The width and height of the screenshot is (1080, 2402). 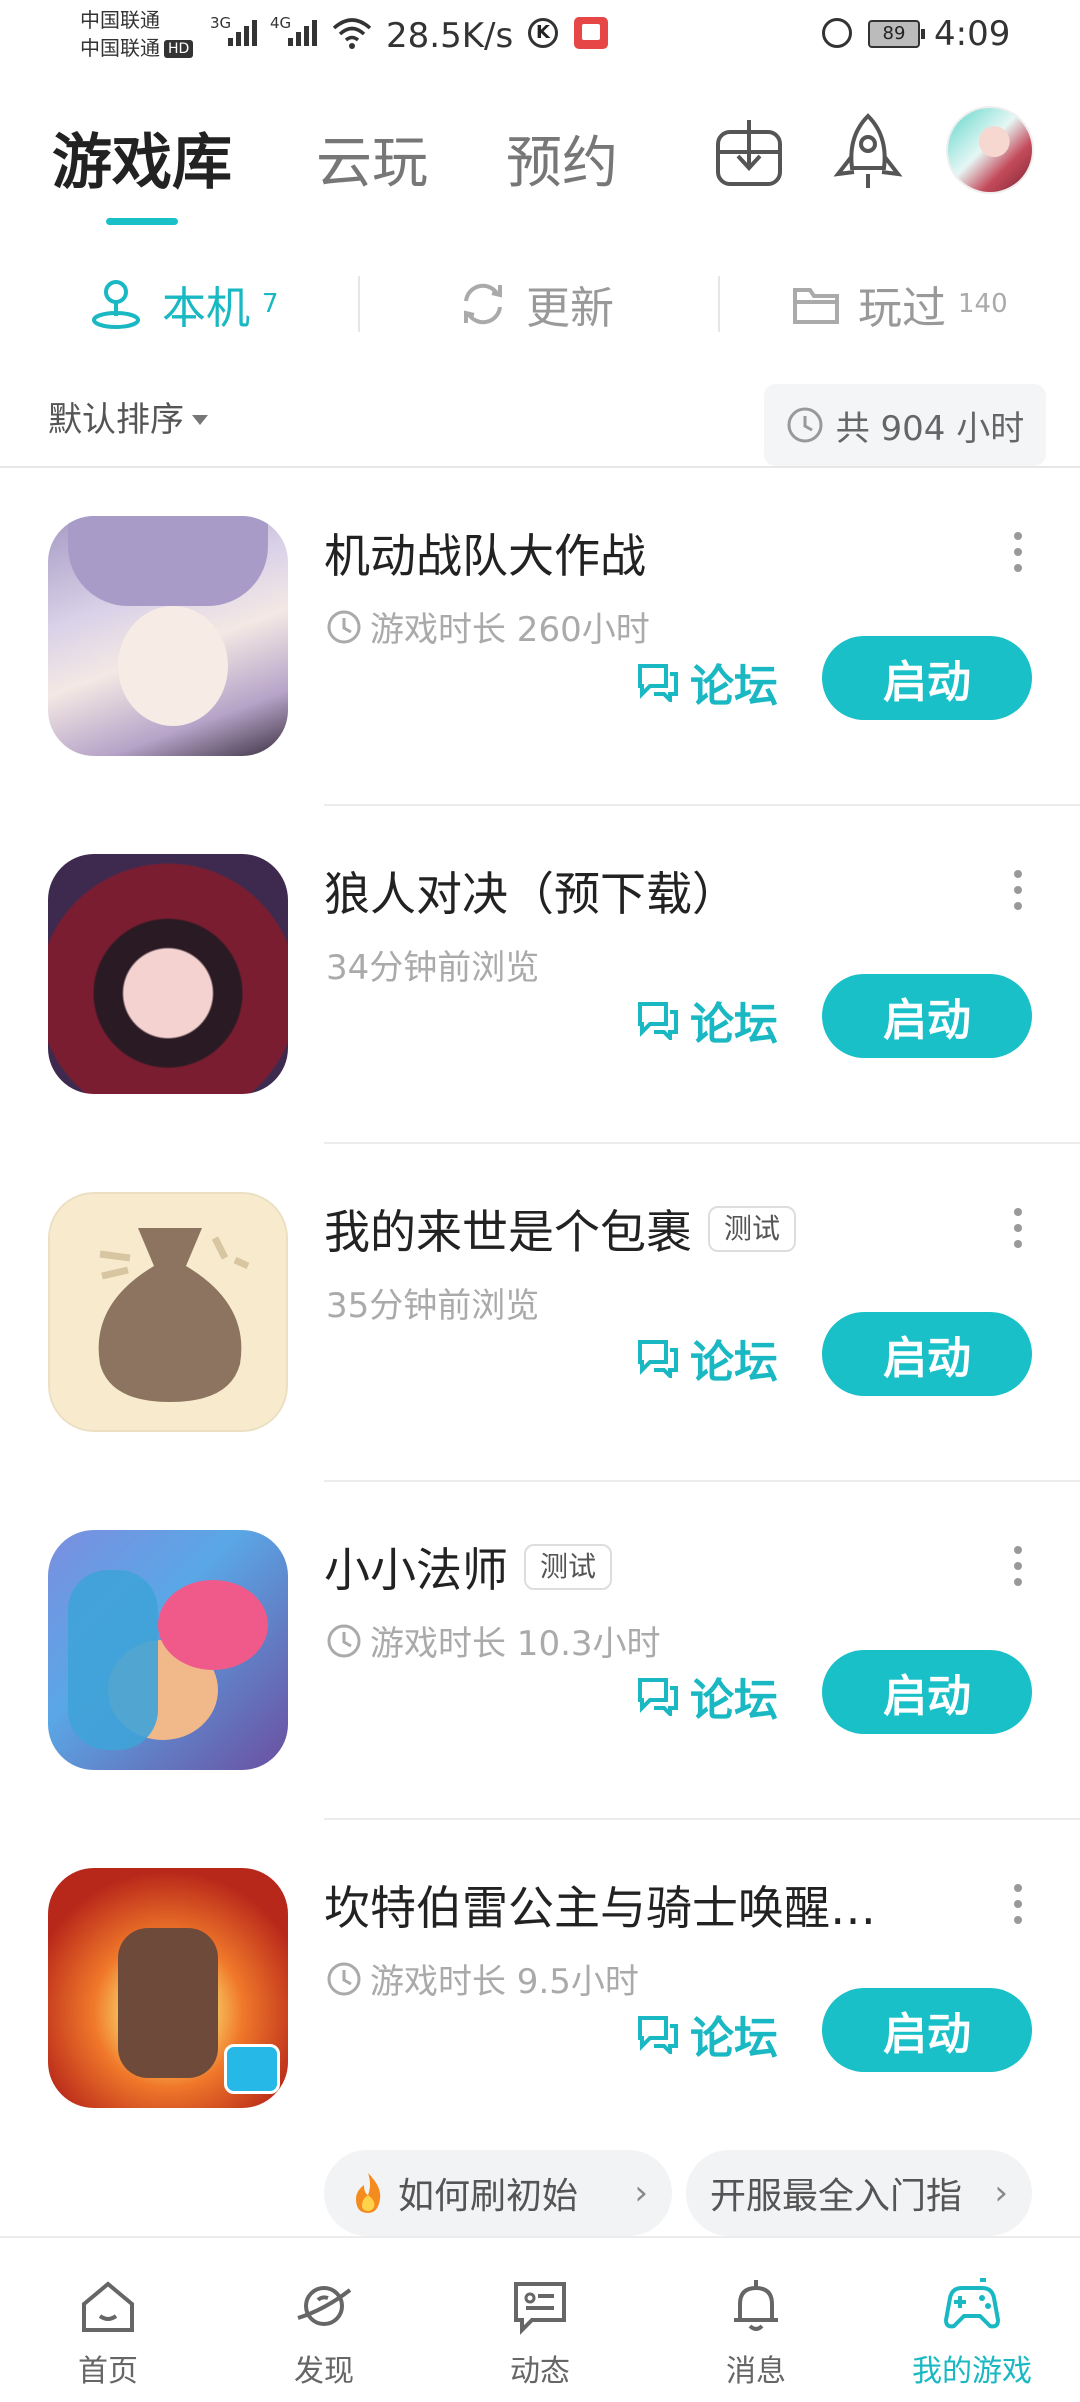 What do you see at coordinates (498, 2193) in the screenshot?
I see `tip-chip: 如何刷初始 ›` at bounding box center [498, 2193].